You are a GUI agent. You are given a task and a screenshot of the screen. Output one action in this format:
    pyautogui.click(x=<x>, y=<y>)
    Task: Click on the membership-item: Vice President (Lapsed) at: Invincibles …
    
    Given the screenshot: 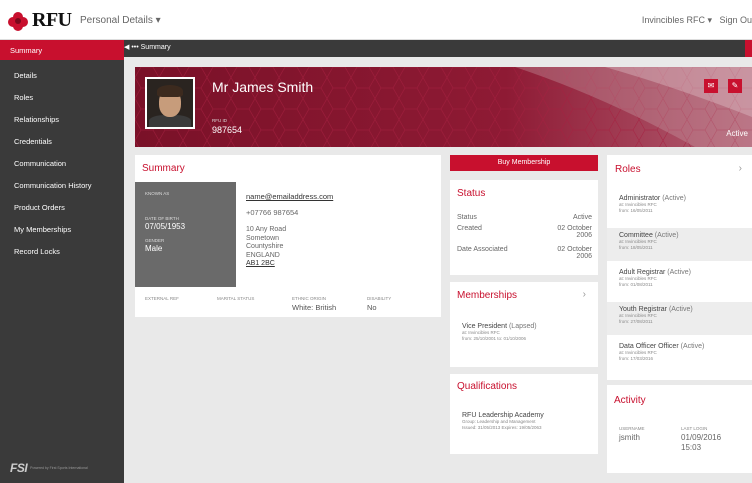 What is the action you would take?
    pyautogui.click(x=499, y=332)
    